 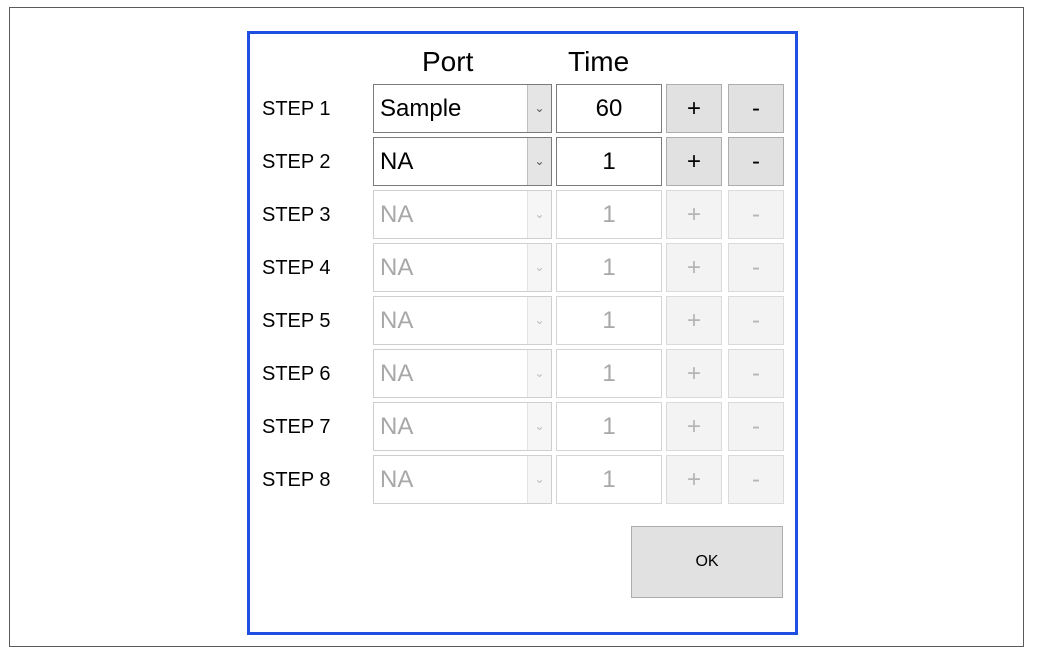 What do you see at coordinates (296, 162) in the screenshot?
I see `step-label: STEP 2` at bounding box center [296, 162].